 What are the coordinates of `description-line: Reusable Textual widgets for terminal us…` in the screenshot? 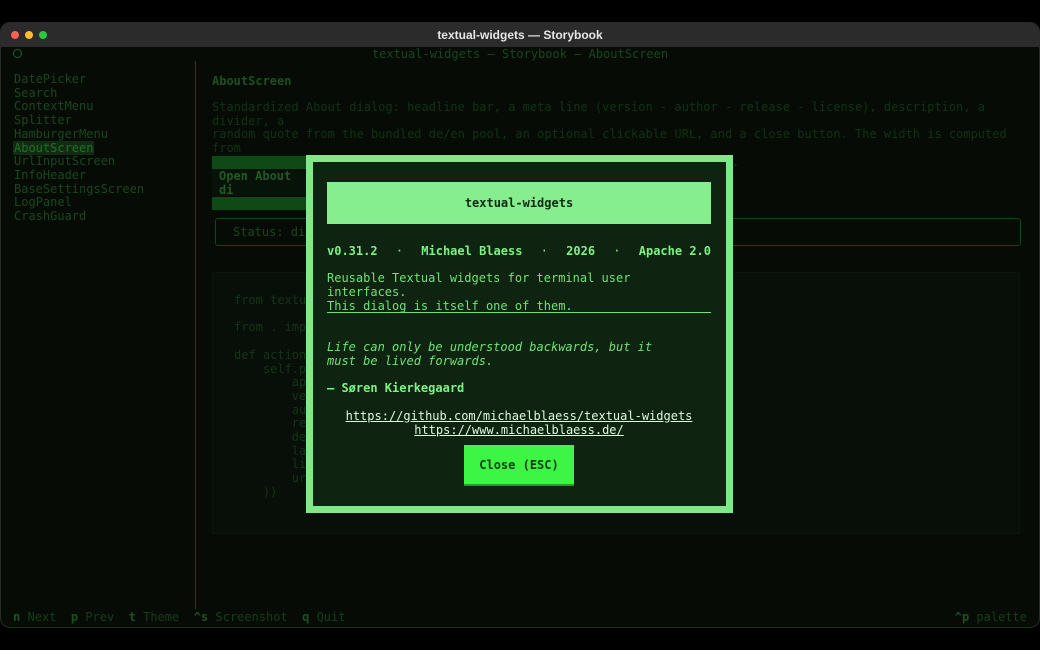 It's located at (479, 285).